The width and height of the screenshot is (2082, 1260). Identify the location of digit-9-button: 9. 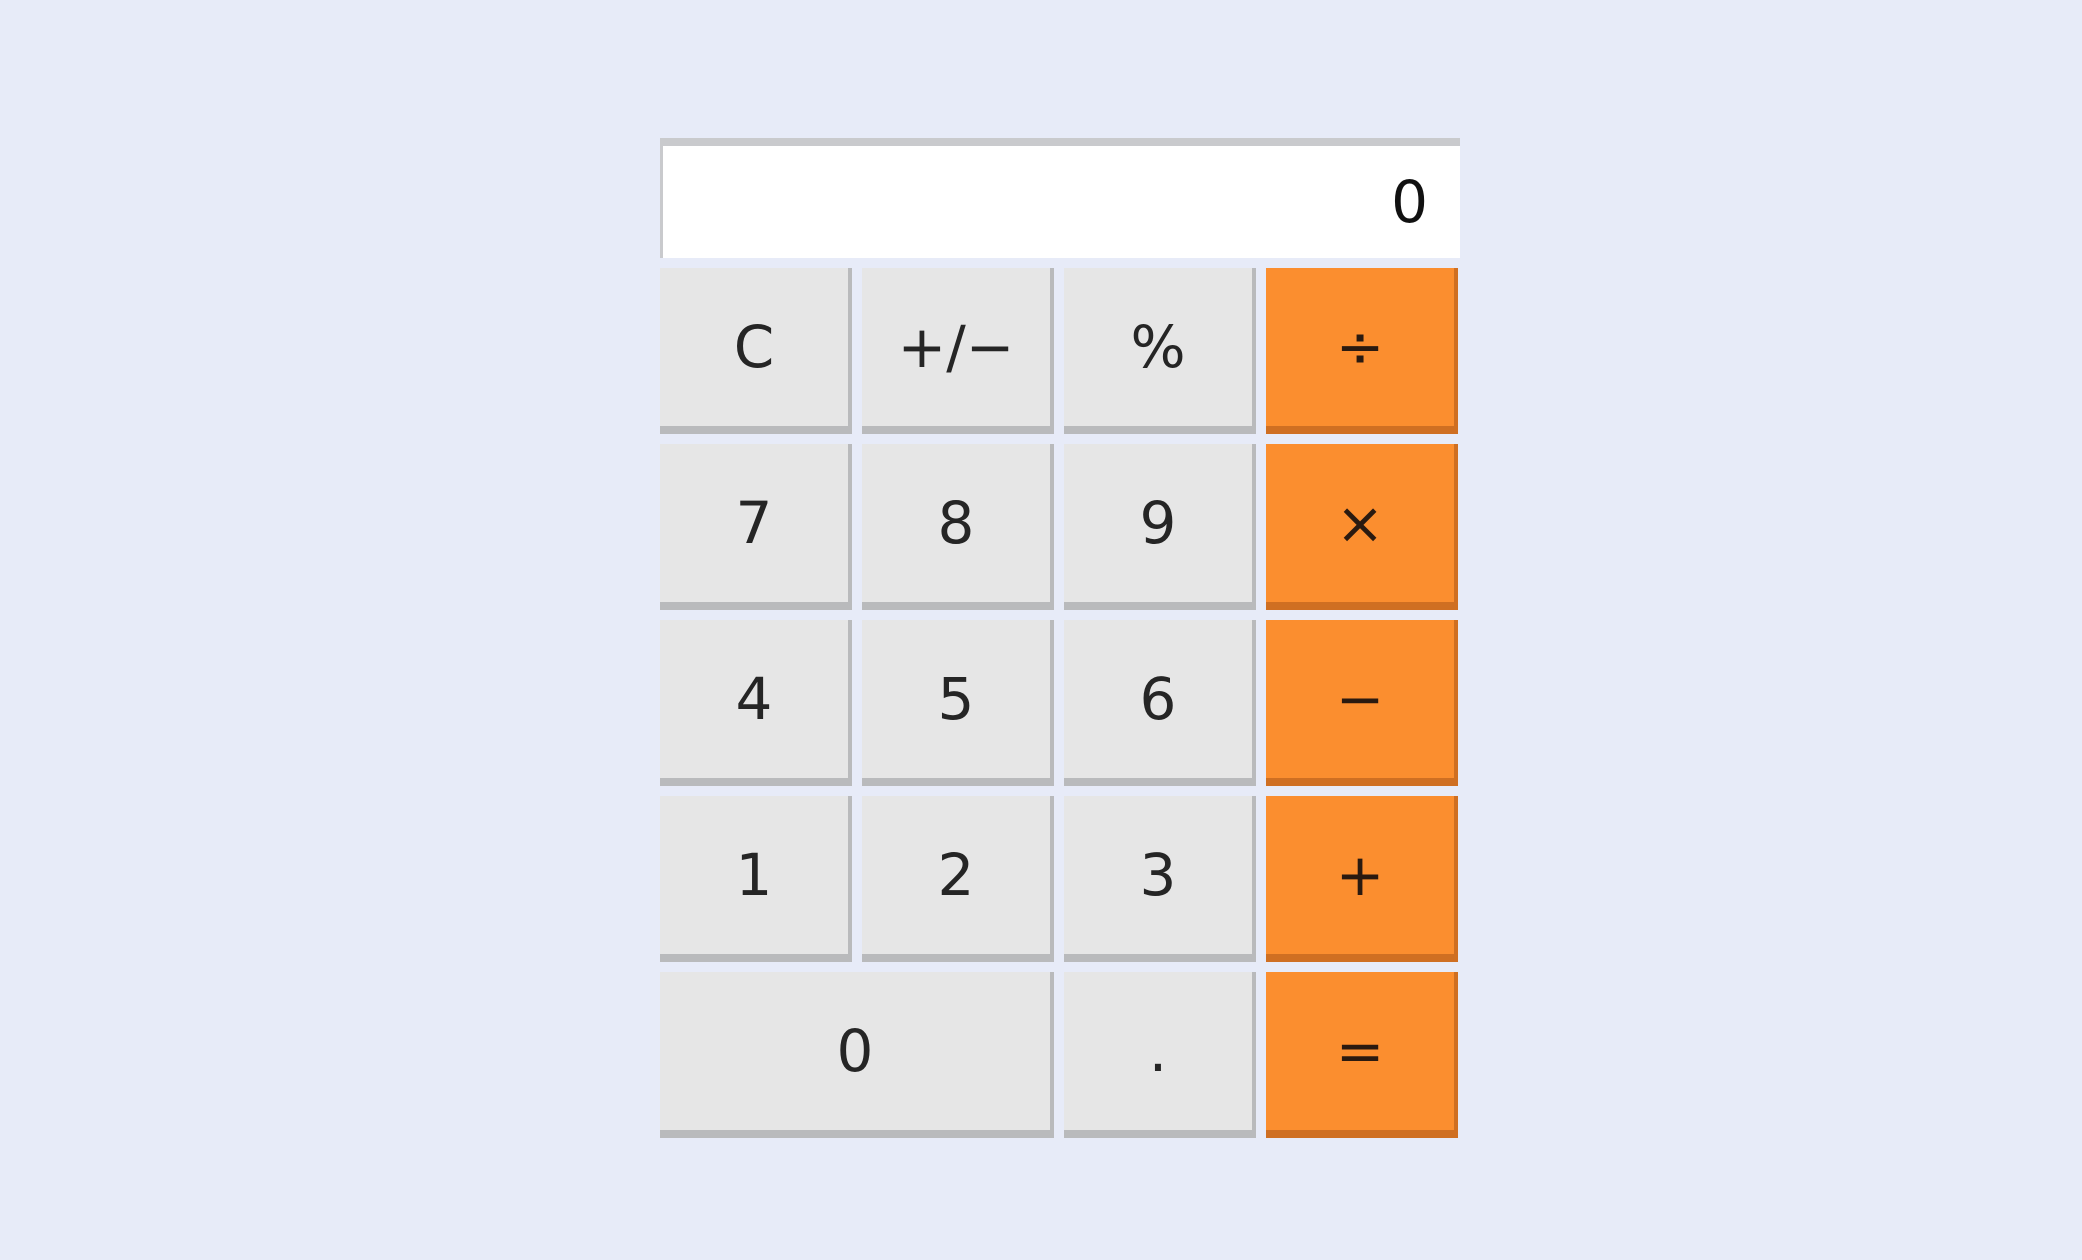
(1160, 527).